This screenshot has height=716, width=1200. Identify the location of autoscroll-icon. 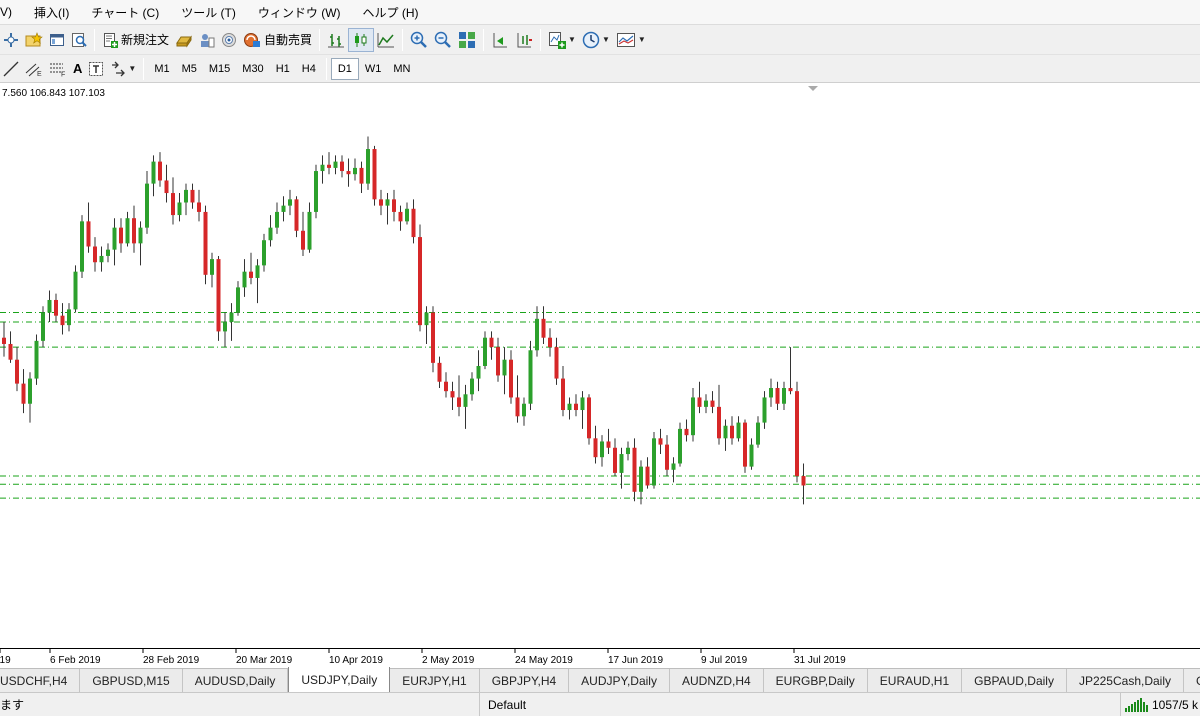
(500, 39).